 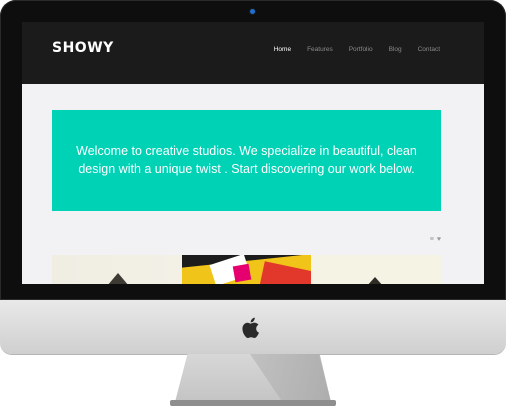 What do you see at coordinates (432, 239) in the screenshot?
I see `list-icon: ≡` at bounding box center [432, 239].